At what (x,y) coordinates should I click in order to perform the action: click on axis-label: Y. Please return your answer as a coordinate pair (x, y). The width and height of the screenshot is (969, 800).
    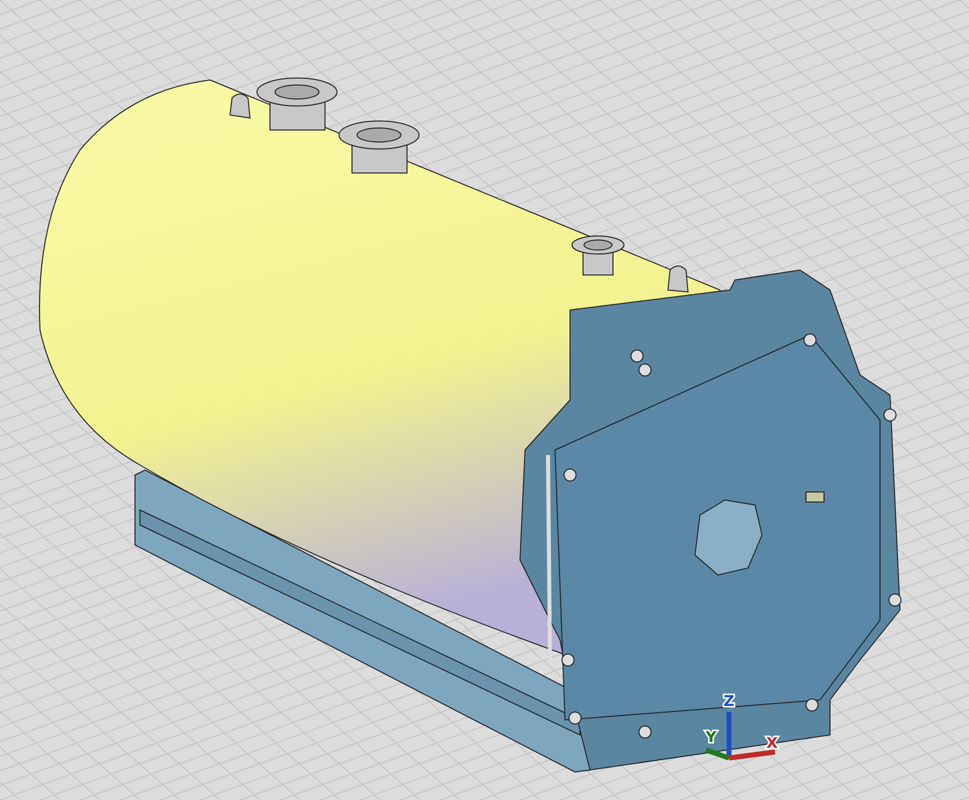
    Looking at the image, I should click on (711, 737).